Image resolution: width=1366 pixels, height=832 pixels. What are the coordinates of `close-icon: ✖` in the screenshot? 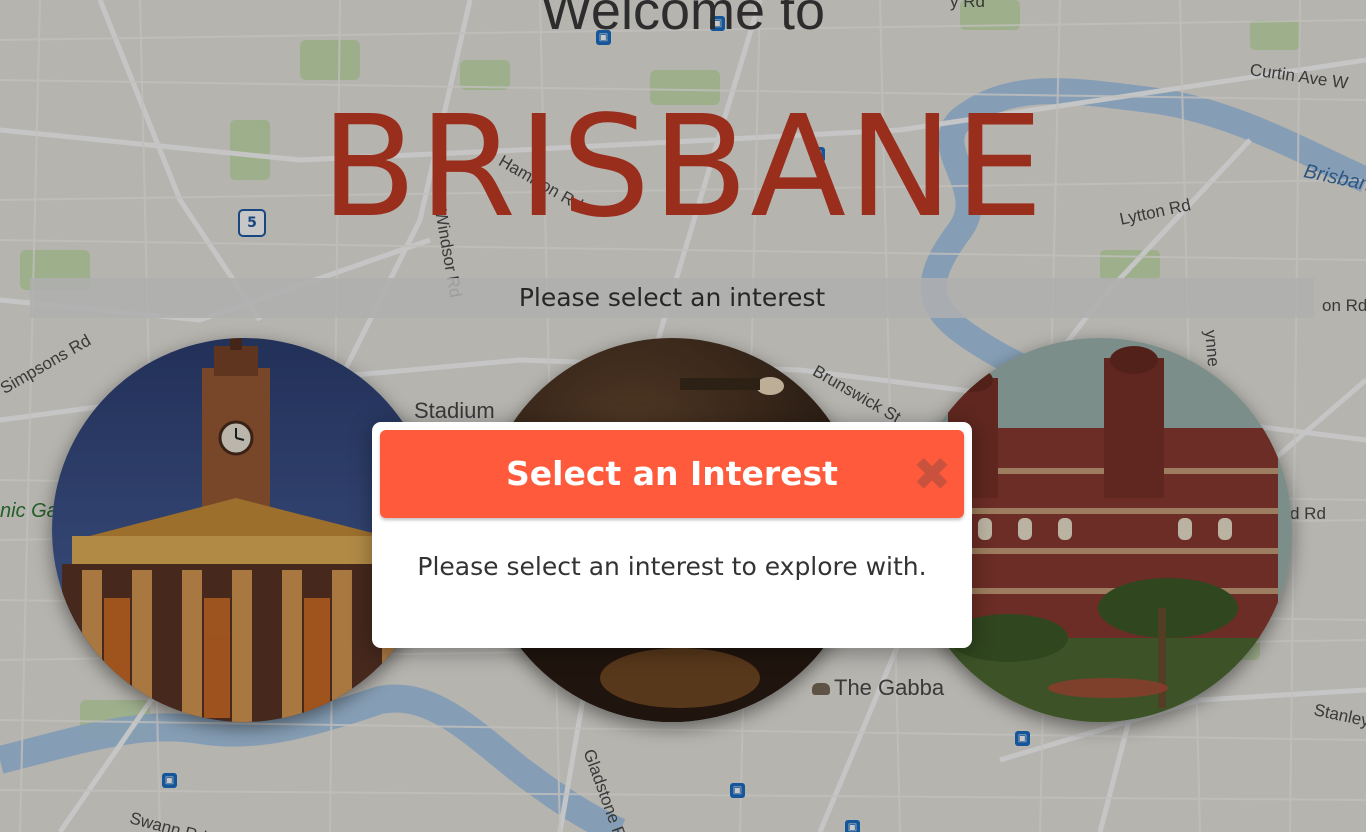 It's located at (932, 474).